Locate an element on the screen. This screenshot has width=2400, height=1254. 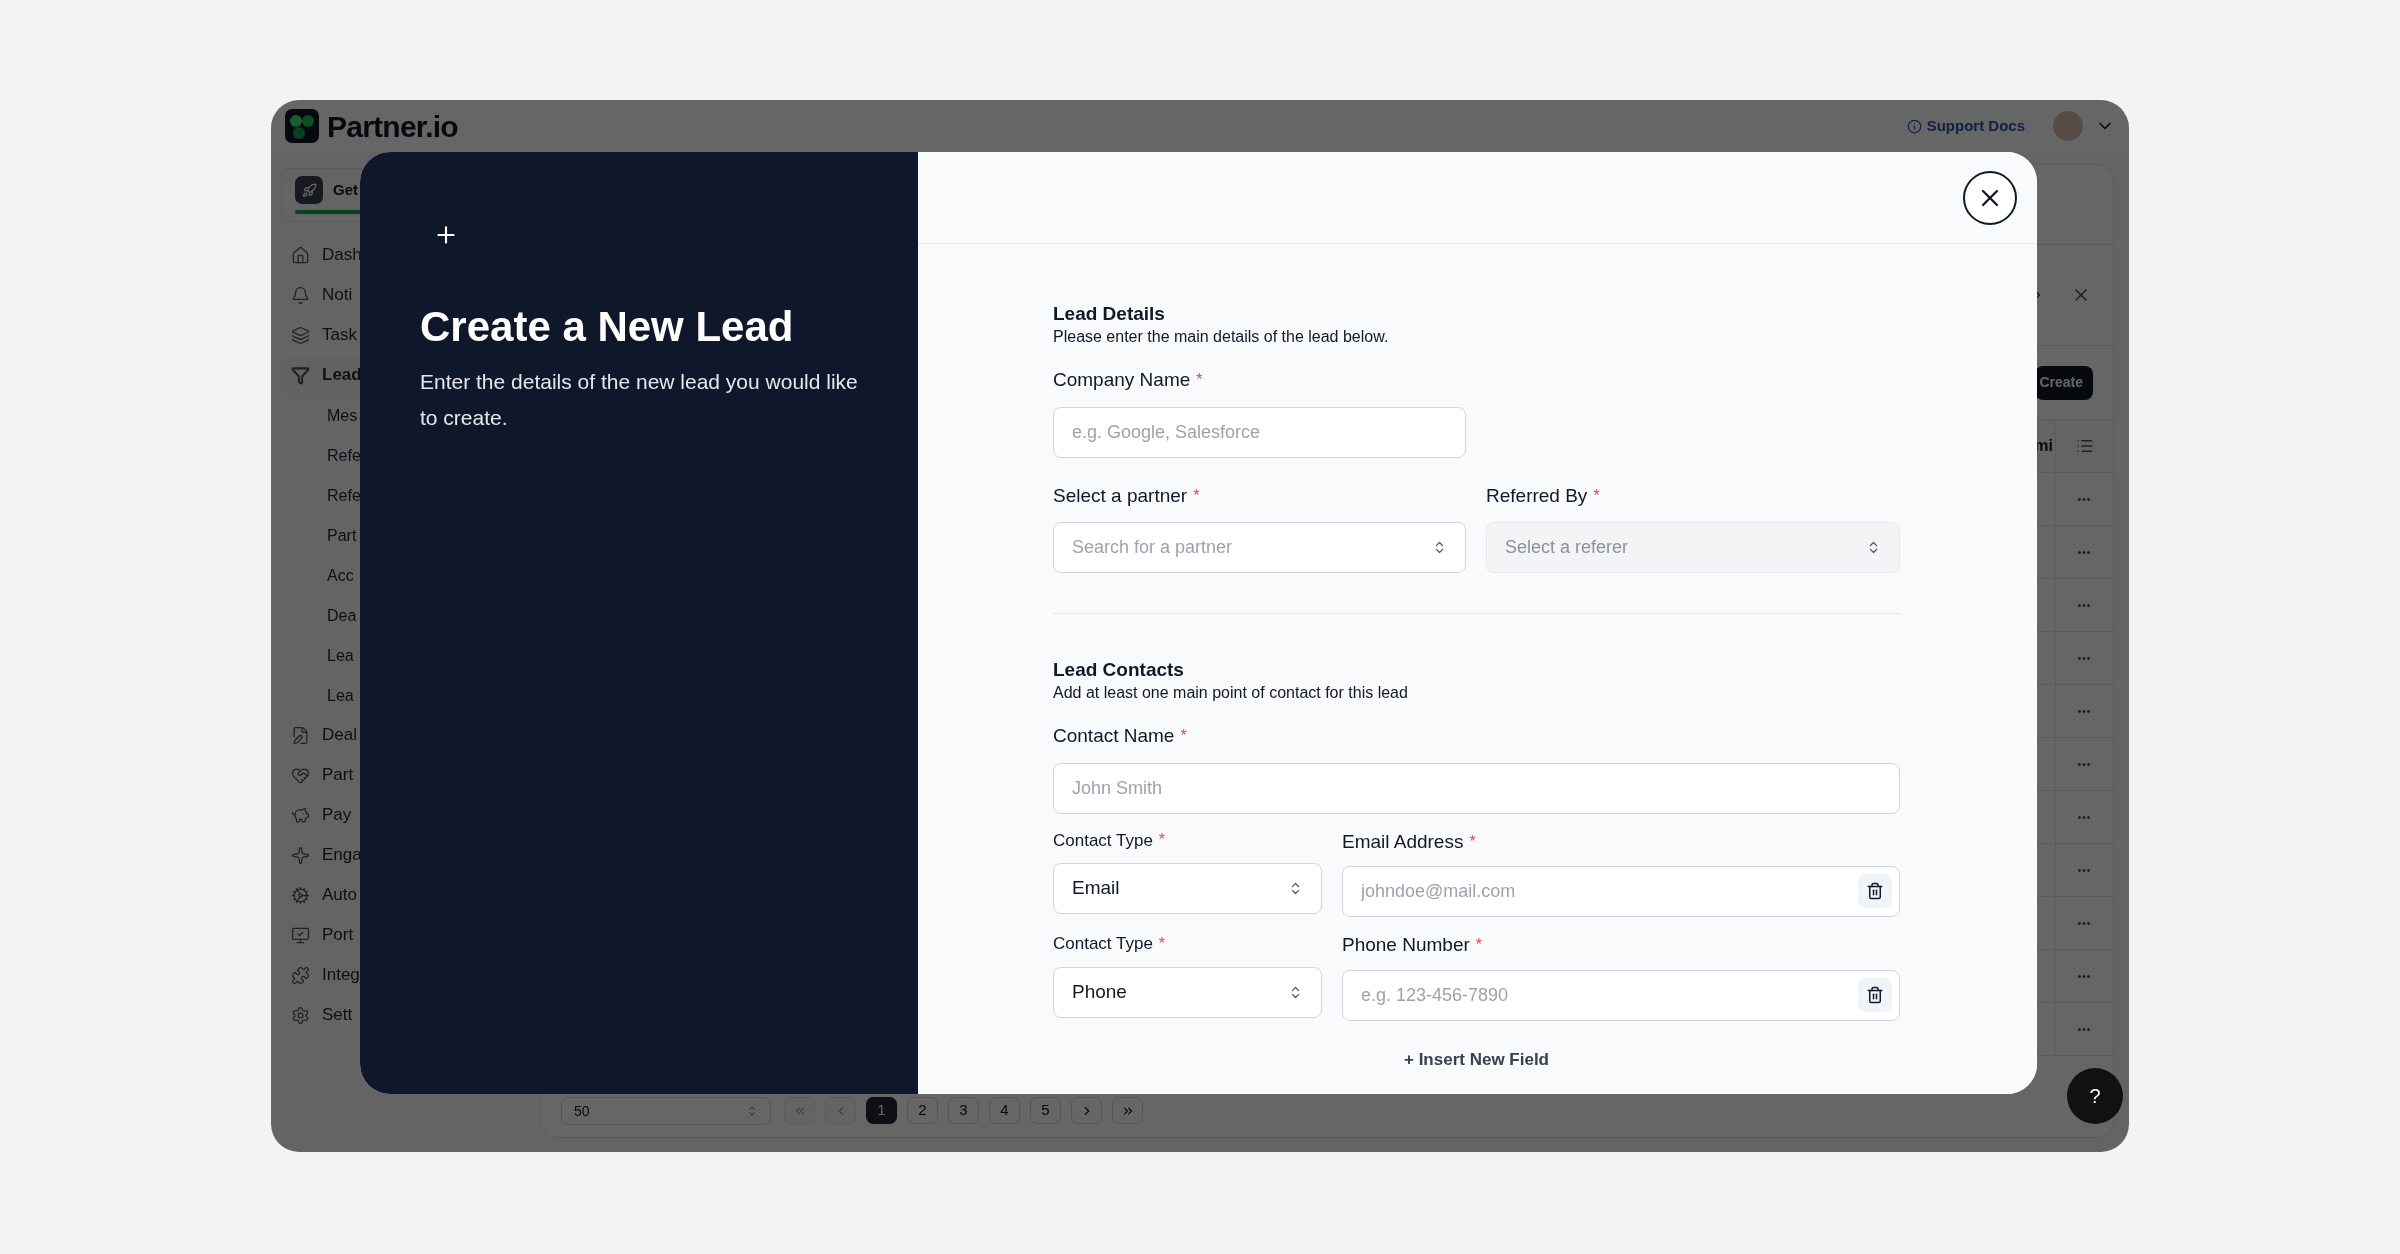
section-title: Lead Details is located at coordinates (1109, 314).